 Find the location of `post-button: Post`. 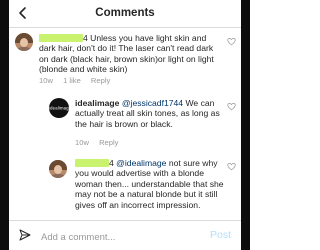

post-button: Post is located at coordinates (220, 235).